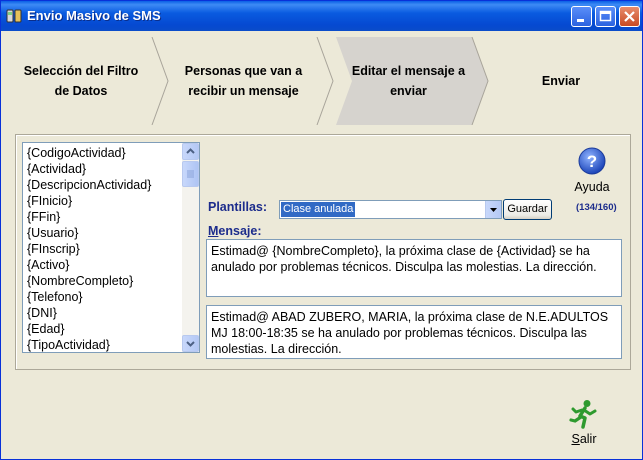  I want to click on help-button: ? Ayuda, so click(592, 170).